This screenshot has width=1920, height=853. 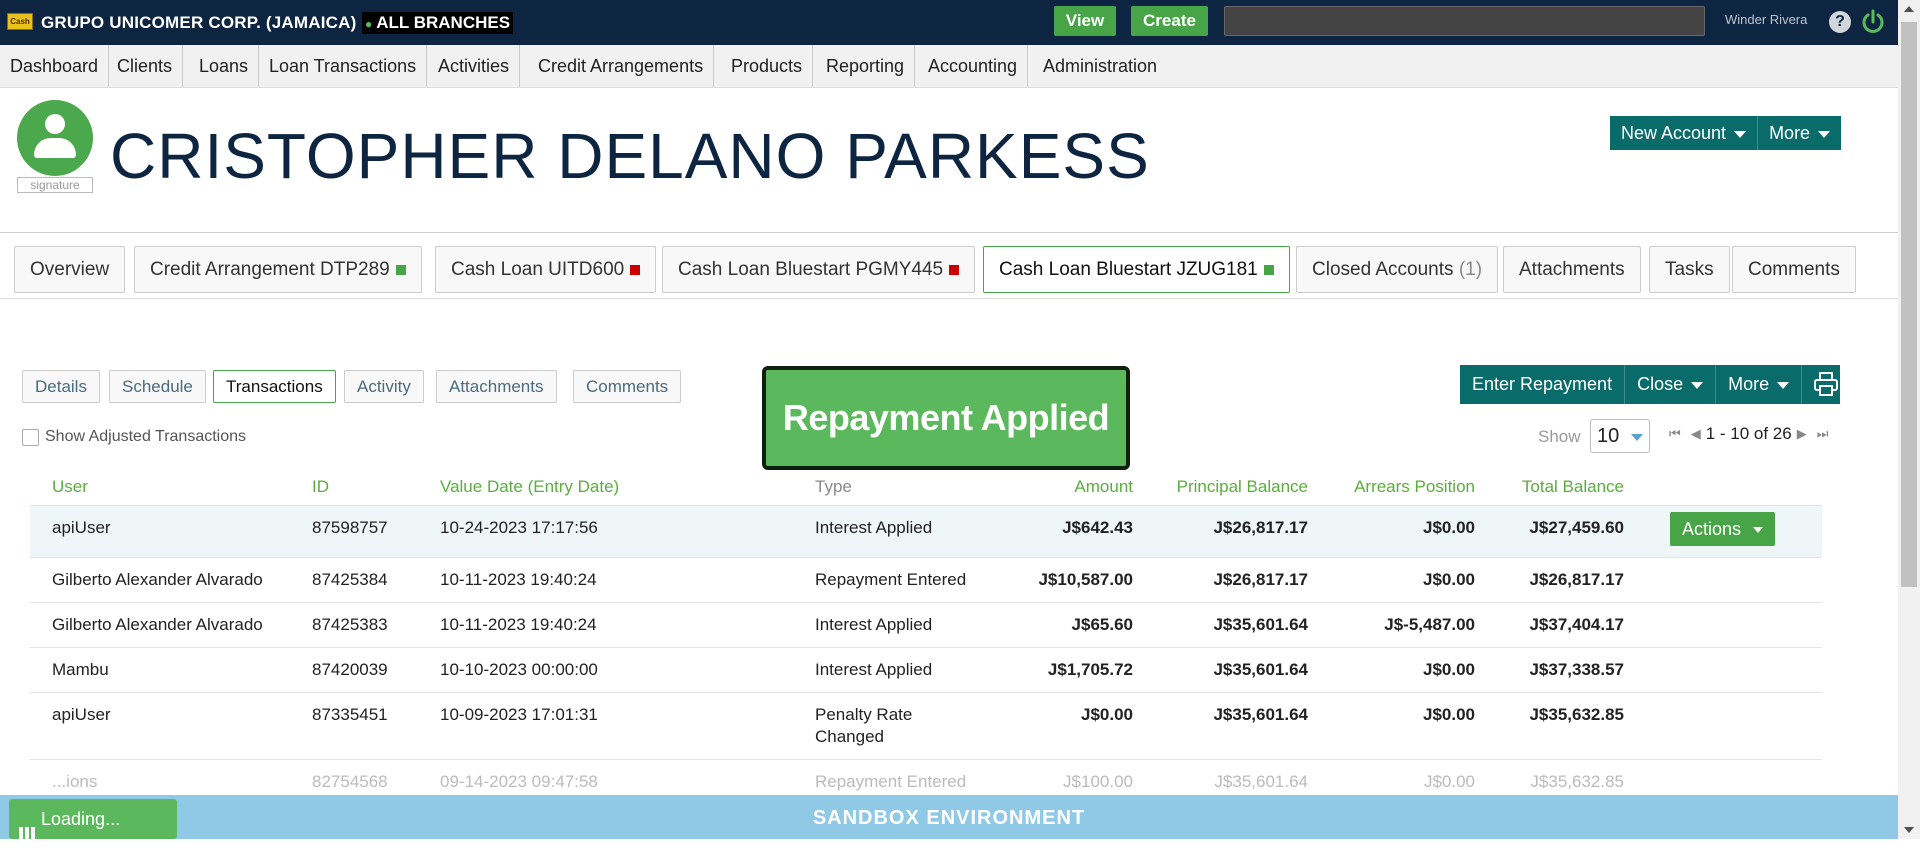 What do you see at coordinates (354, 488) in the screenshot?
I see `col-id-header: ID` at bounding box center [354, 488].